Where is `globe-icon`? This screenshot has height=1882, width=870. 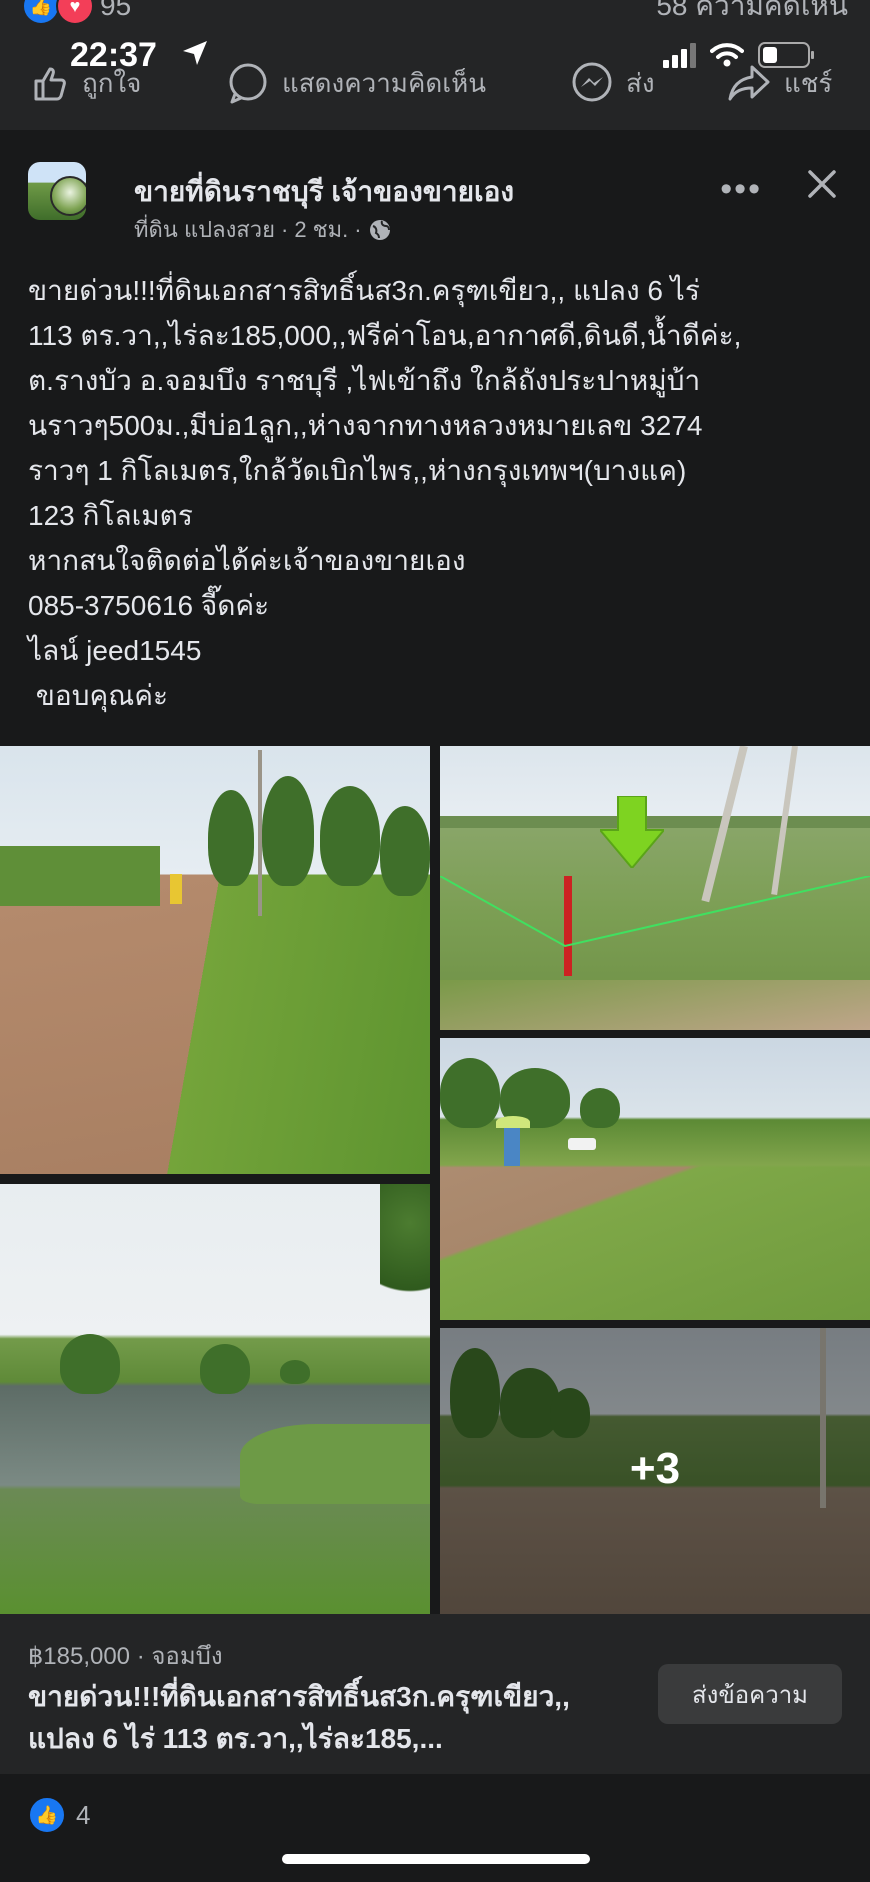
globe-icon is located at coordinates (379, 229).